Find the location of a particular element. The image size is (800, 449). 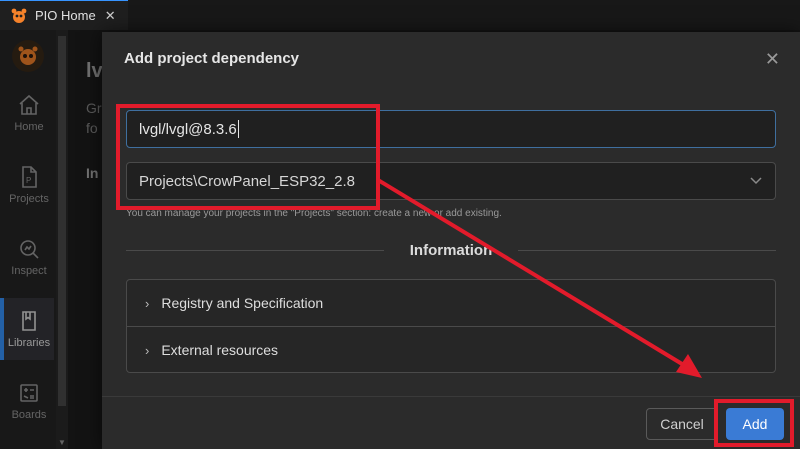

accordion-label: External resources is located at coordinates (220, 350).